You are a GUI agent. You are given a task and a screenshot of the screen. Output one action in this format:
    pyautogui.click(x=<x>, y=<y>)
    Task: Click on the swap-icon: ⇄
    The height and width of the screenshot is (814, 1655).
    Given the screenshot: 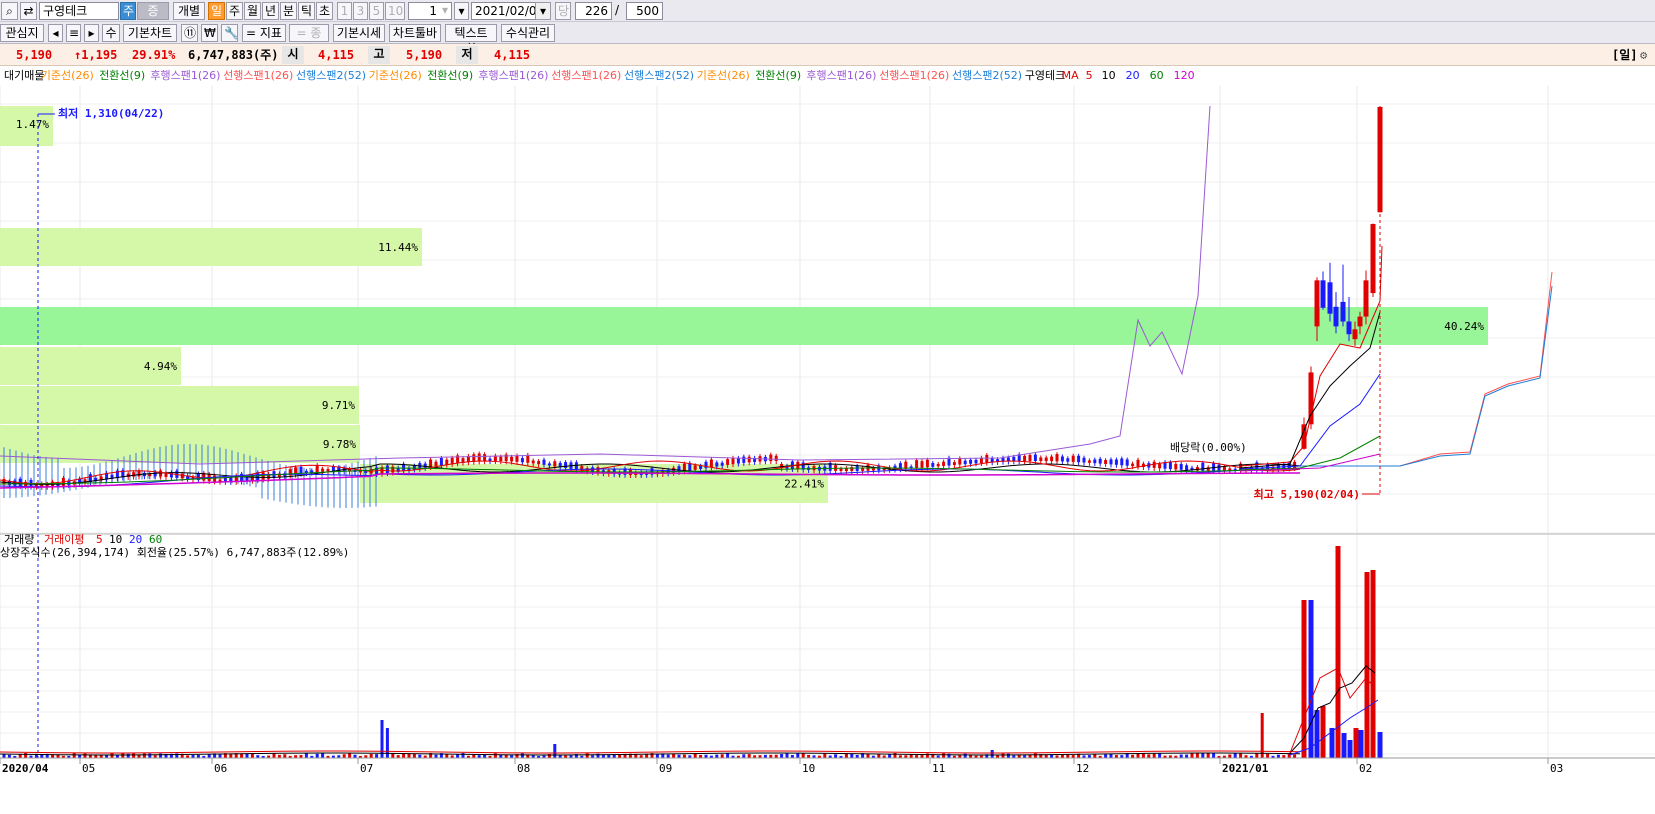 What is the action you would take?
    pyautogui.click(x=28, y=11)
    